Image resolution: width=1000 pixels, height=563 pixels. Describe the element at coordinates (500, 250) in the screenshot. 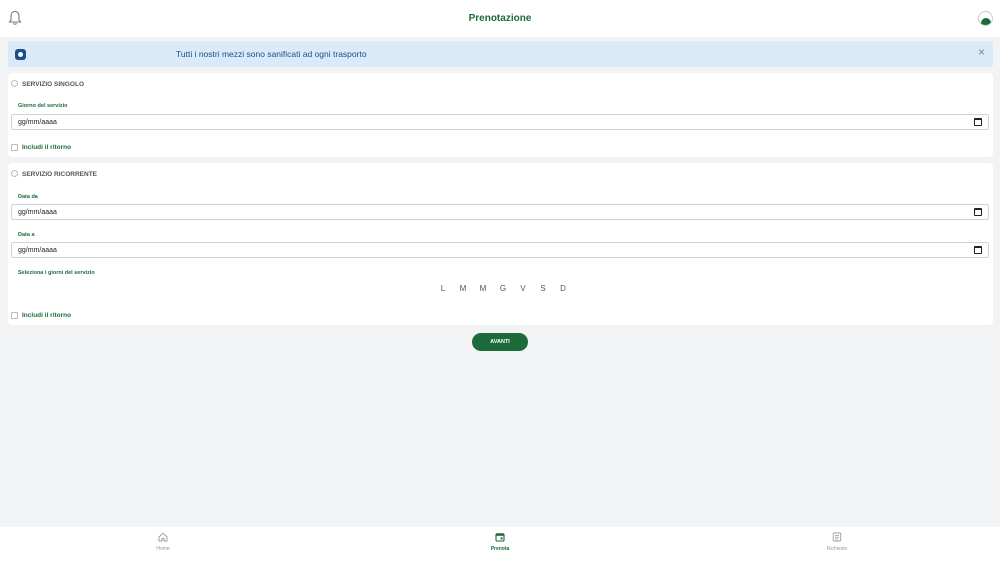

I see `date-to-input: gg/mm/aaaa` at that location.